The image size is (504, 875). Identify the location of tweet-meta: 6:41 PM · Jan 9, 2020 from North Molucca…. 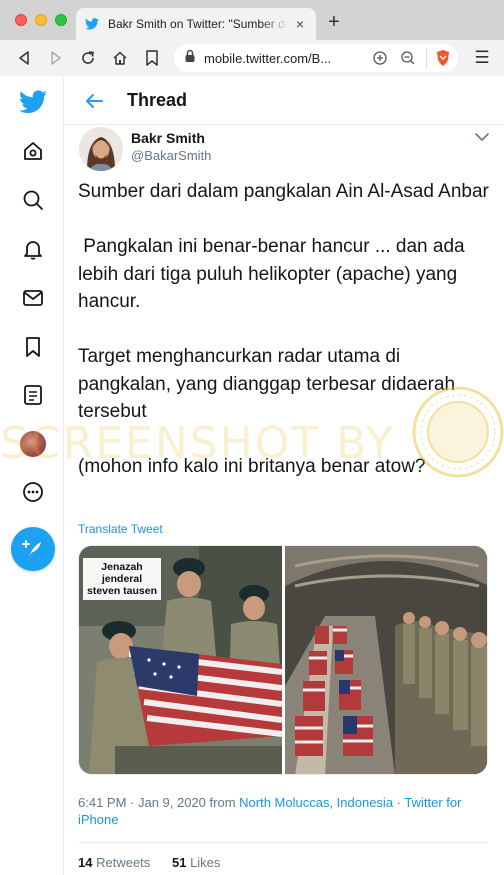
(283, 811).